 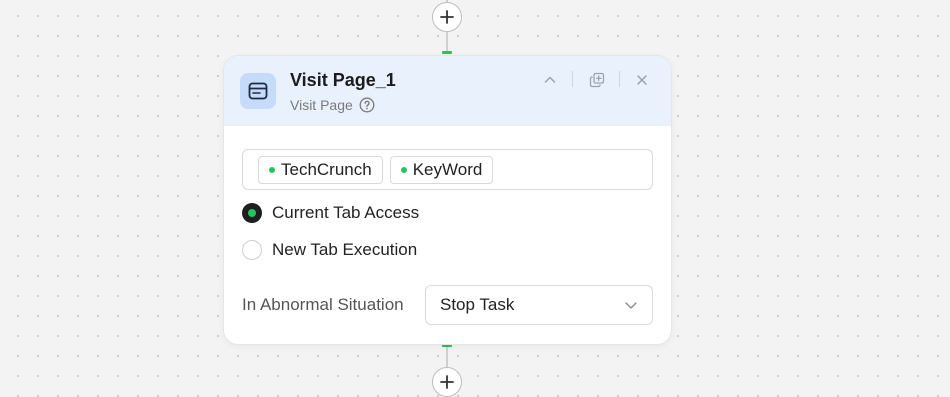 I want to click on add-step-button-bottom, so click(x=447, y=382).